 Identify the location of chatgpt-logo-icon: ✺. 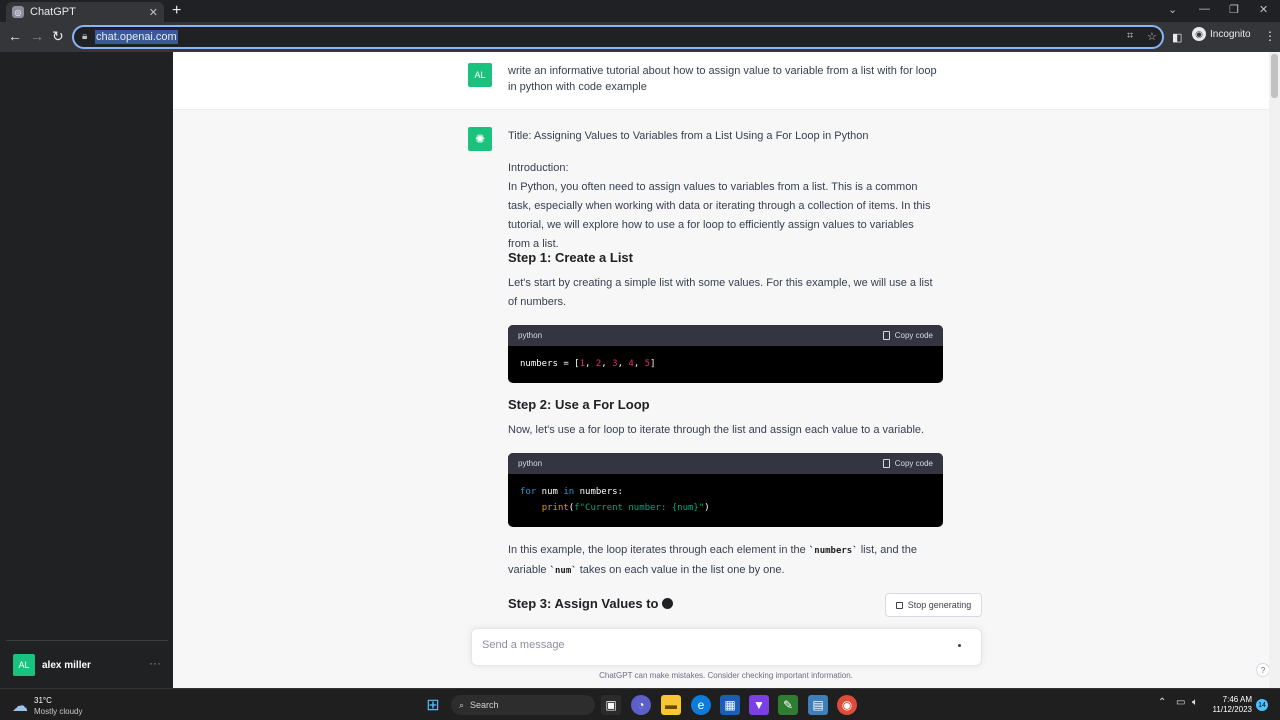
(480, 139).